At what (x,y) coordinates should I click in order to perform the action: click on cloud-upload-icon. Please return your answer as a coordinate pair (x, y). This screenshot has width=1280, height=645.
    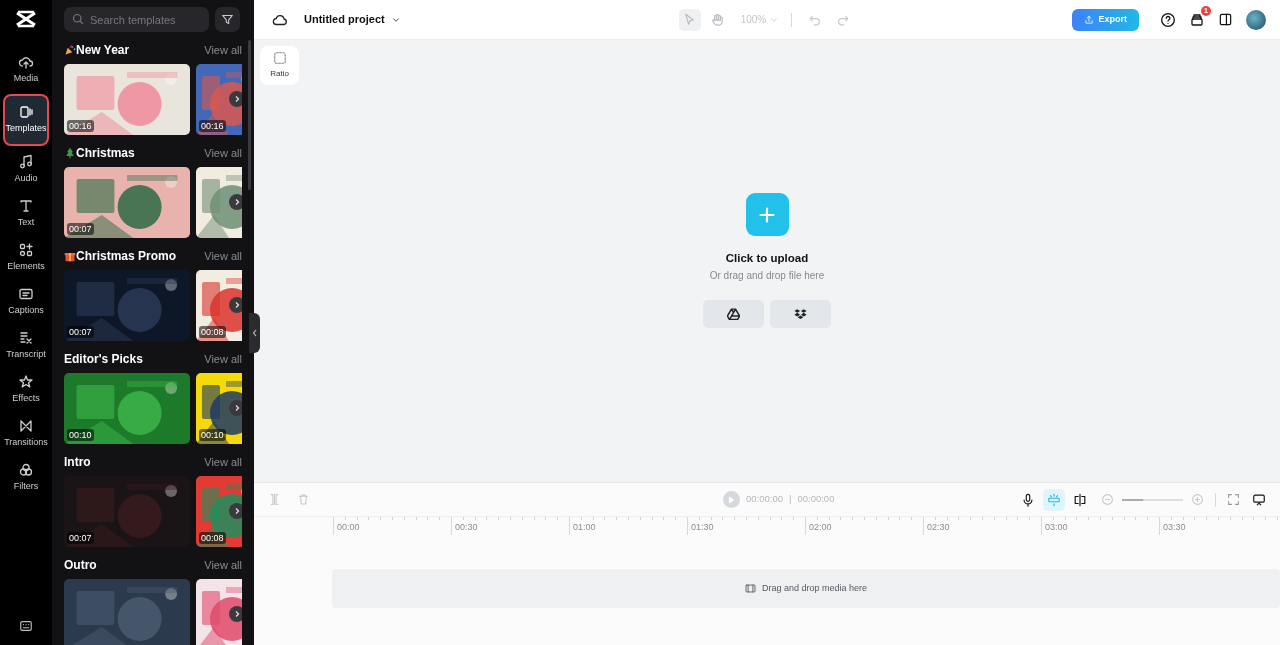
    Looking at the image, I should click on (26, 62).